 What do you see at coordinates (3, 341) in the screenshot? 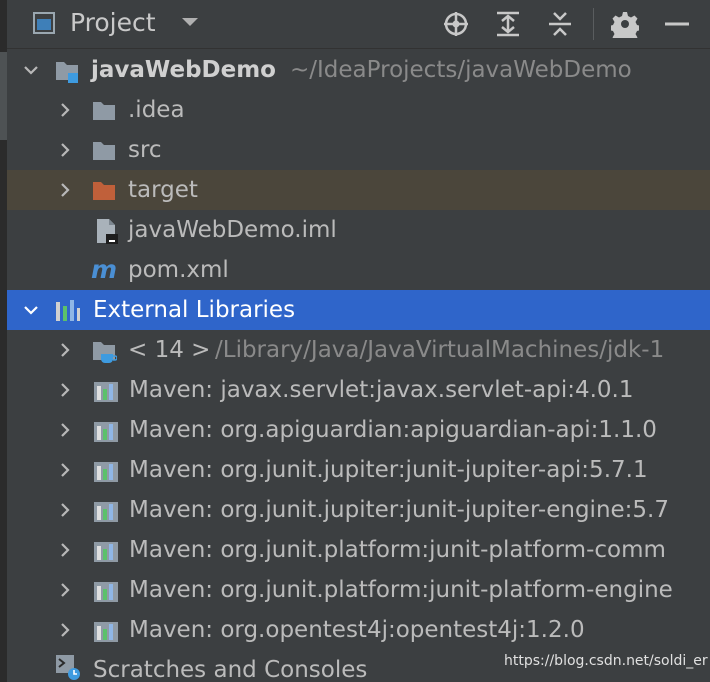
I see `tool-window-strip` at bounding box center [3, 341].